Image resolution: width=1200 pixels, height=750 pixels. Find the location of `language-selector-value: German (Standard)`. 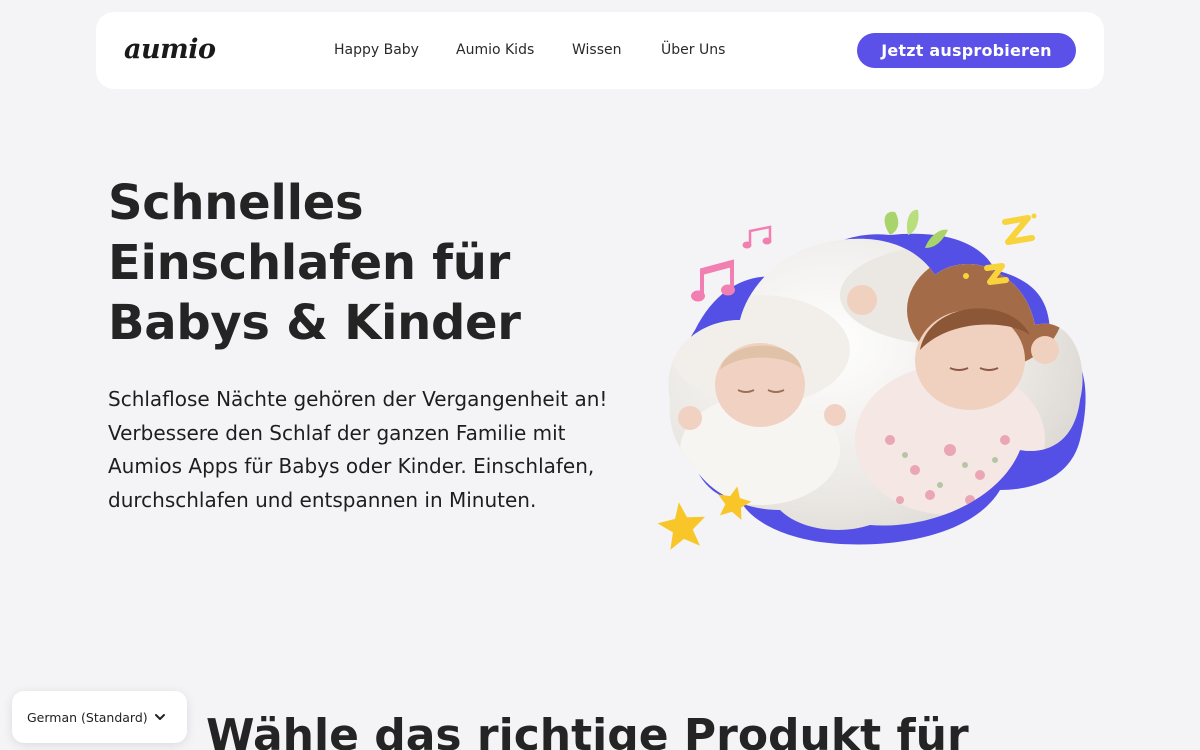

language-selector-value: German (Standard) is located at coordinates (87, 717).